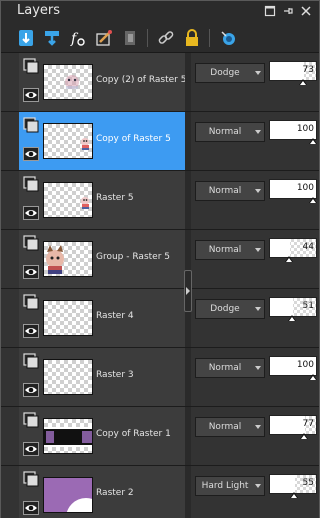 The width and height of the screenshot is (320, 518). I want to click on layer-name: Group - Raster 5, so click(141, 257).